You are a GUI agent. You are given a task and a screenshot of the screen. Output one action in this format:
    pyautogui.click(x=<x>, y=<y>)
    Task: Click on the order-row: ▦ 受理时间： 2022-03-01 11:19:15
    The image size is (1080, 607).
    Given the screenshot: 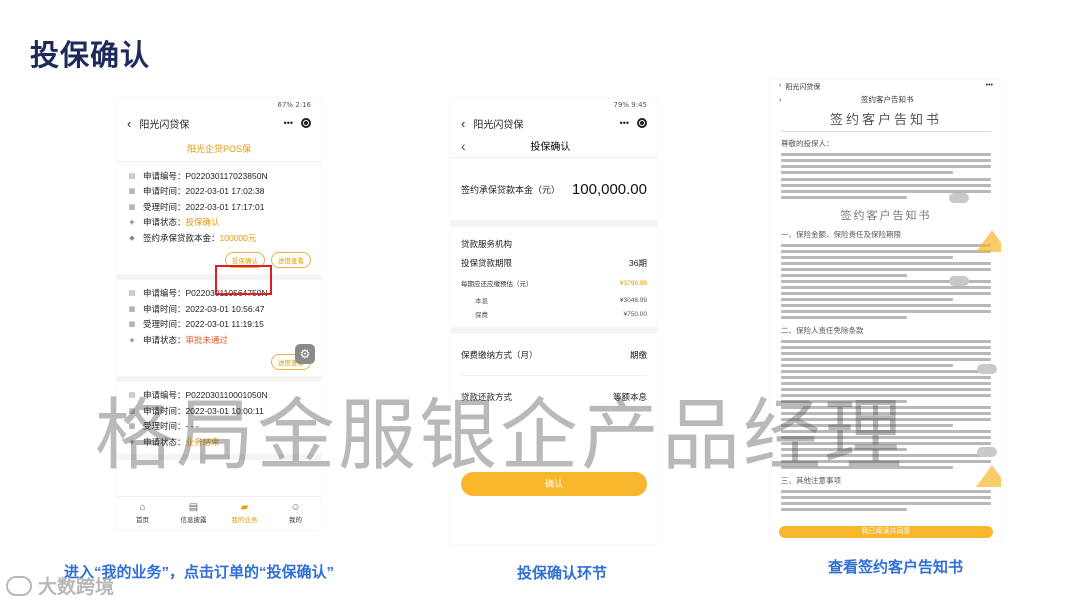 What is the action you would take?
    pyautogui.click(x=219, y=325)
    